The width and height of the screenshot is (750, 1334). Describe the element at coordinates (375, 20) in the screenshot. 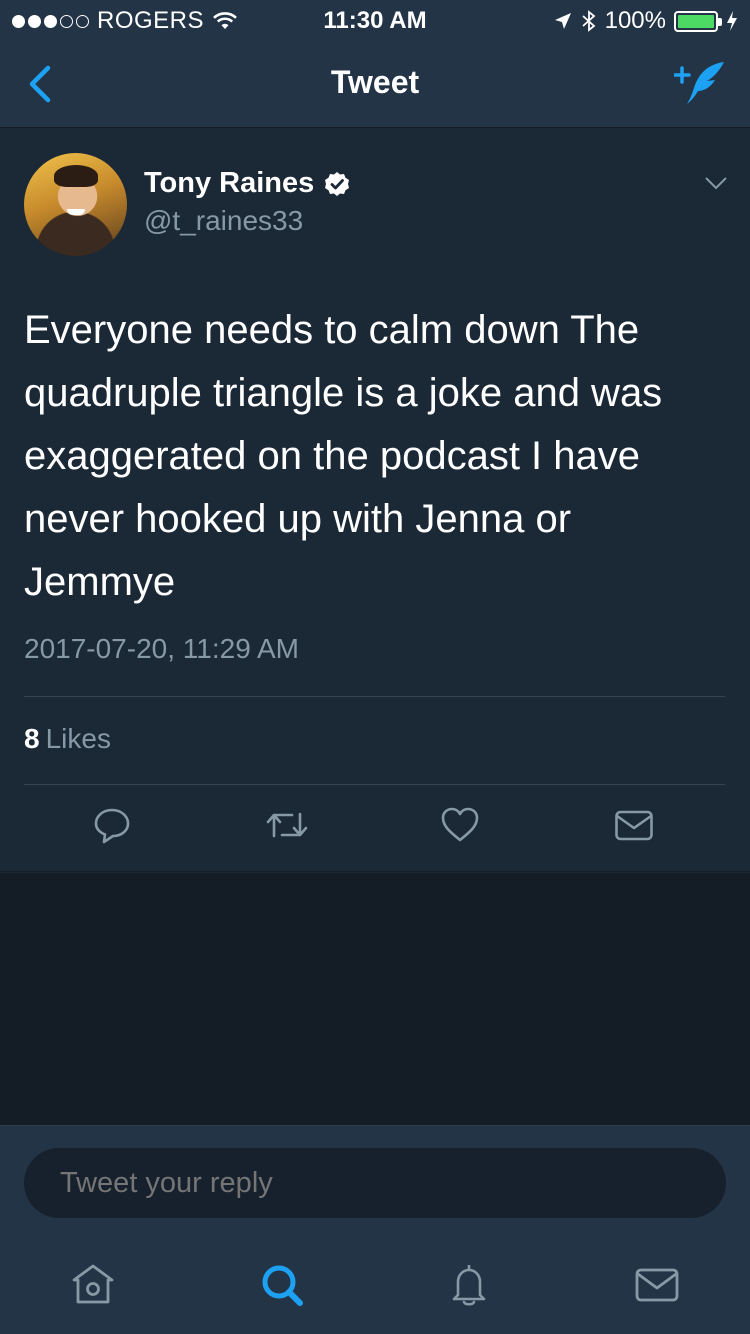

I see `status-bar: ROGERS 11:30 AM 100%` at that location.